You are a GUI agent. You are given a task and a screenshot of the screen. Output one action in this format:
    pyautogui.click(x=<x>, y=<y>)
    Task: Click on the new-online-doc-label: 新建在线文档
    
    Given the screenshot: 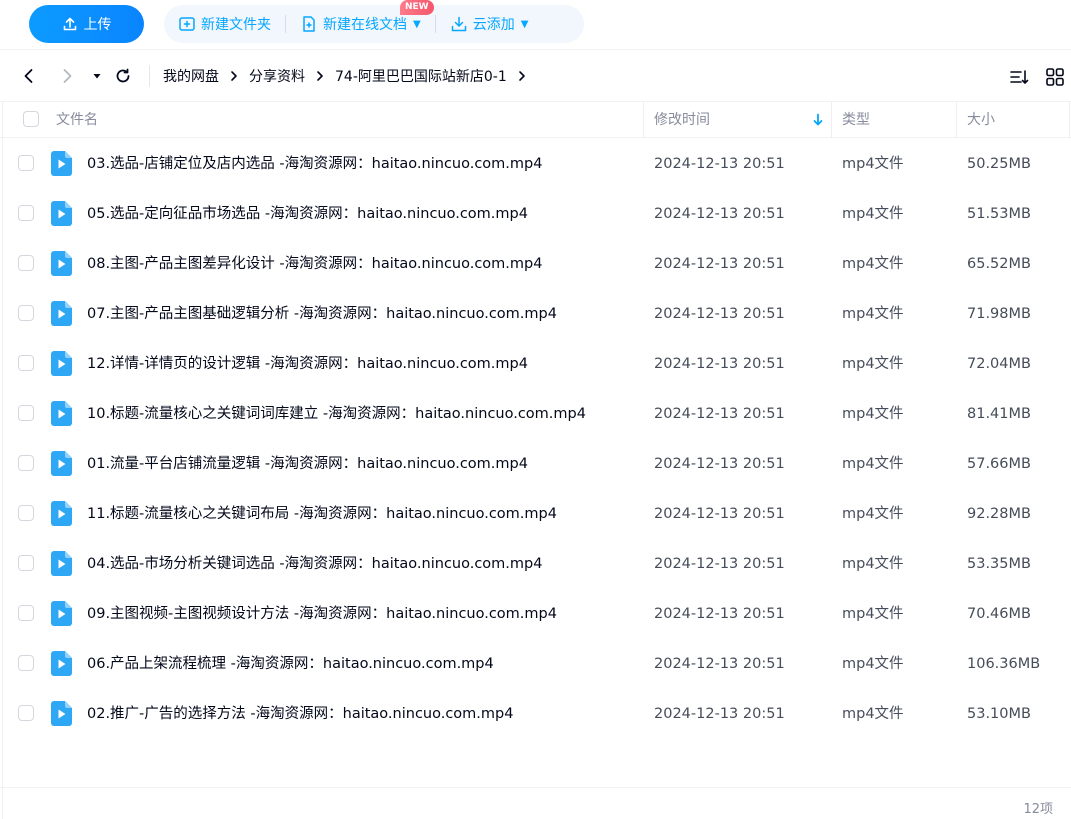 What is the action you would take?
    pyautogui.click(x=365, y=25)
    